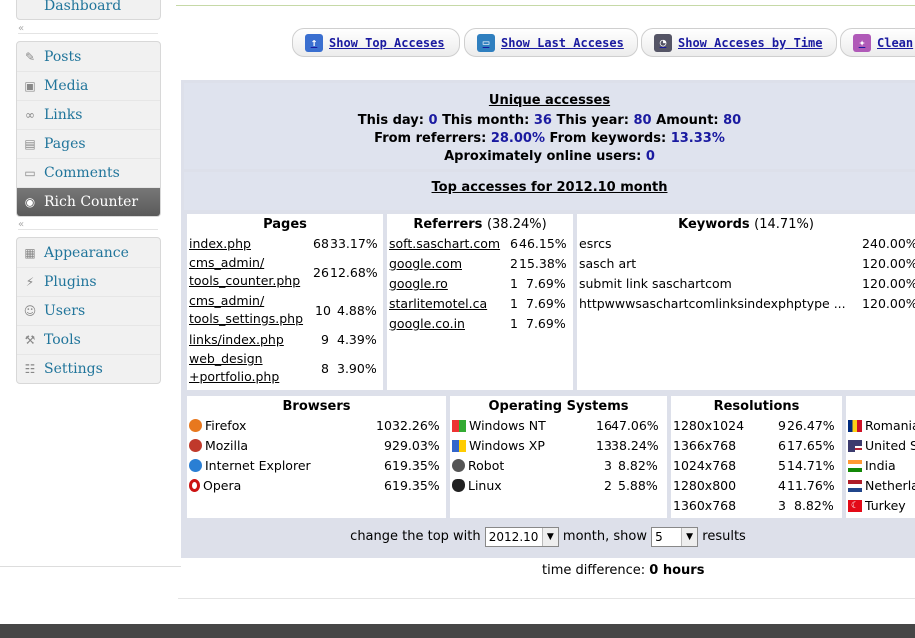 The width and height of the screenshot is (915, 638). I want to click on online-users-line: Aproximately online users: 0, so click(549, 156).